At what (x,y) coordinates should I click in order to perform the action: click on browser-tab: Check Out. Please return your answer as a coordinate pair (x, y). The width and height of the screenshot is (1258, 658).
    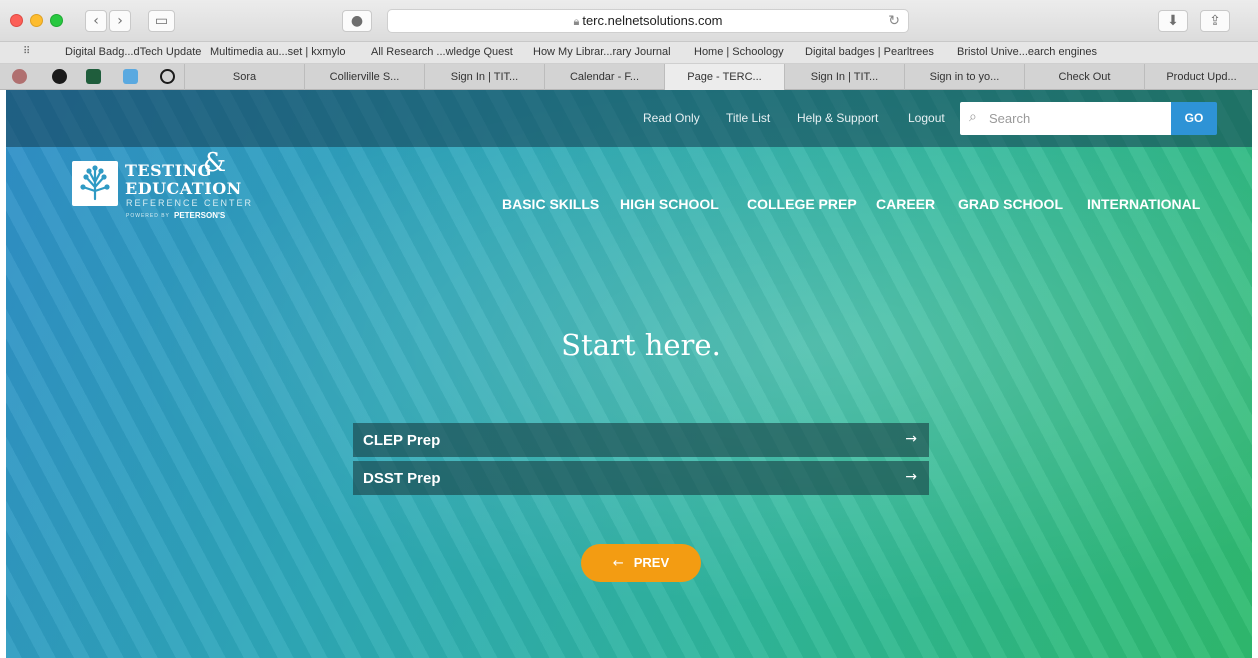
    Looking at the image, I should click on (1084, 77).